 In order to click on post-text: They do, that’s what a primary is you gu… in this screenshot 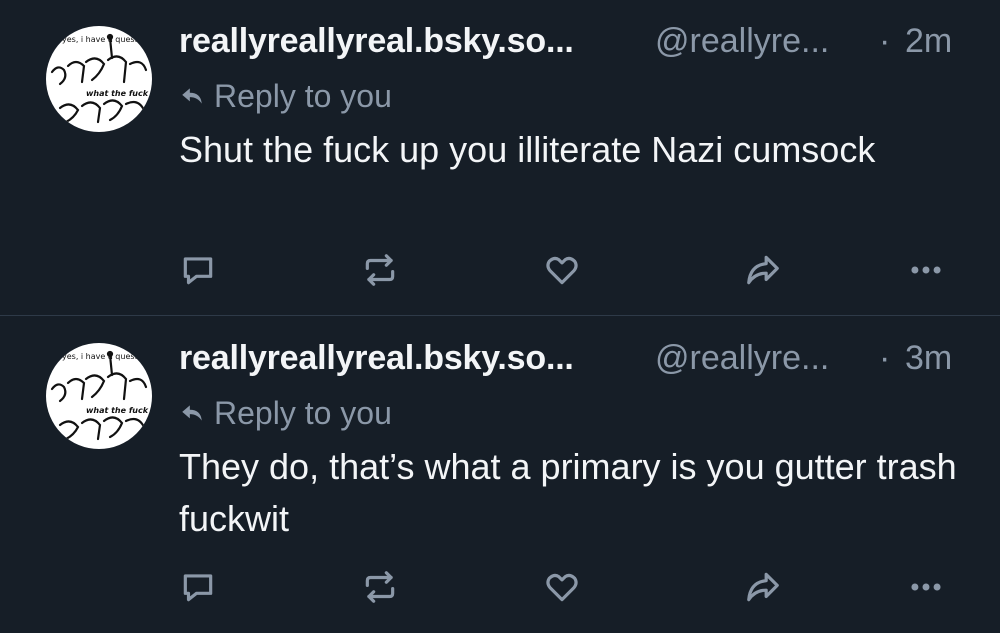, I will do `click(568, 492)`.